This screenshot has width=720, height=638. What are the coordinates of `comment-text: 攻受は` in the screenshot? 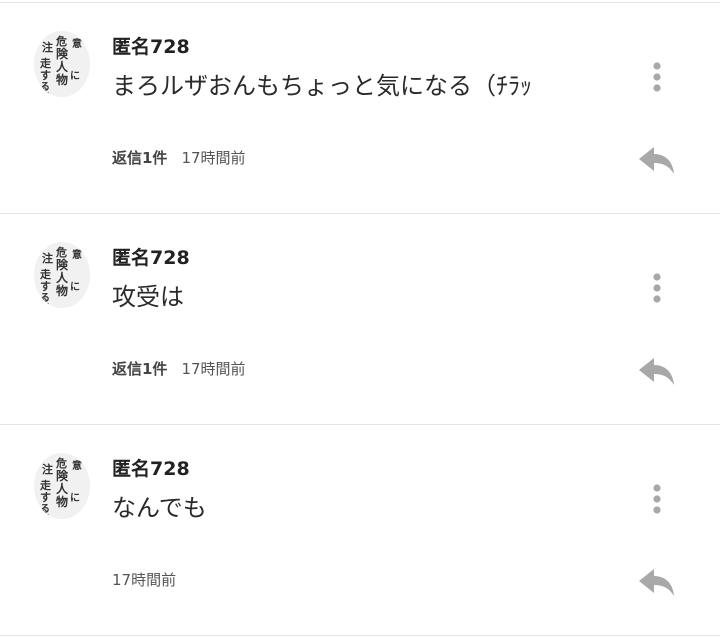 It's located at (148, 297).